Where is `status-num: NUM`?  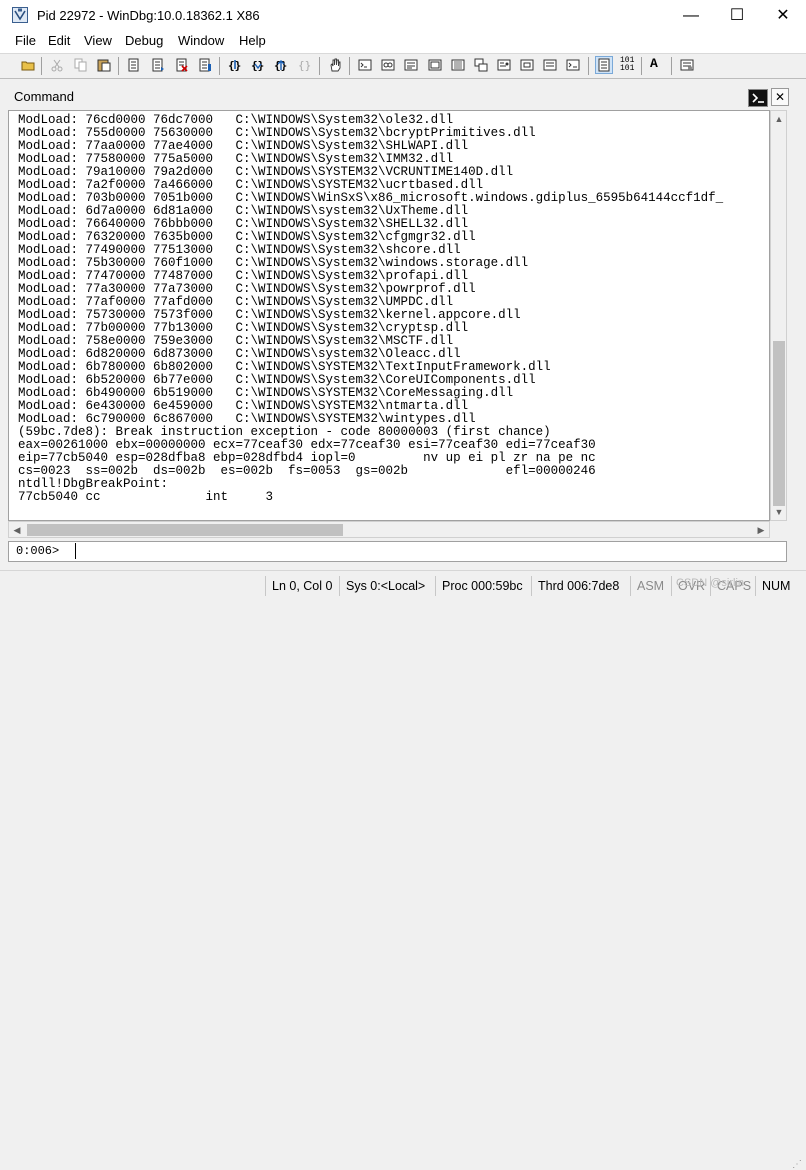 status-num: NUM is located at coordinates (775, 586).